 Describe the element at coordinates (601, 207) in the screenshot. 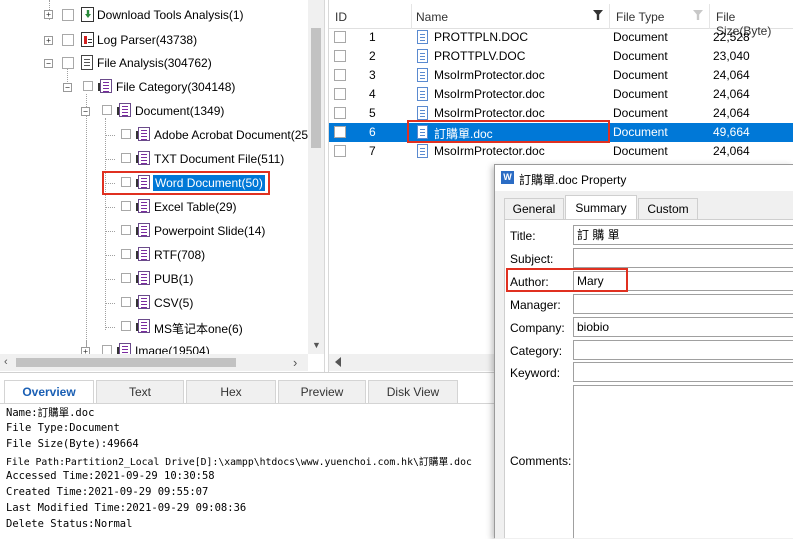

I see `dialog-tab-summary: Summary` at that location.